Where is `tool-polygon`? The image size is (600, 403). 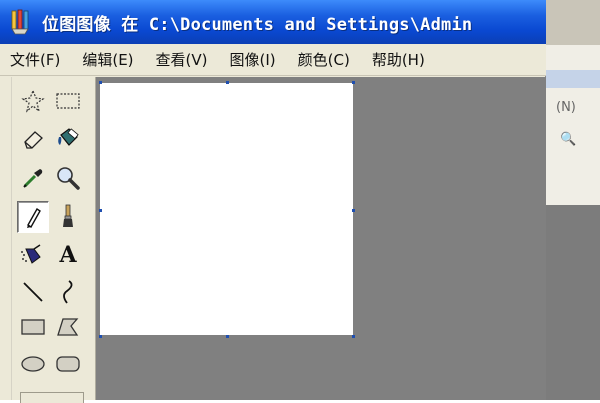
tool-polygon is located at coordinates (68, 327).